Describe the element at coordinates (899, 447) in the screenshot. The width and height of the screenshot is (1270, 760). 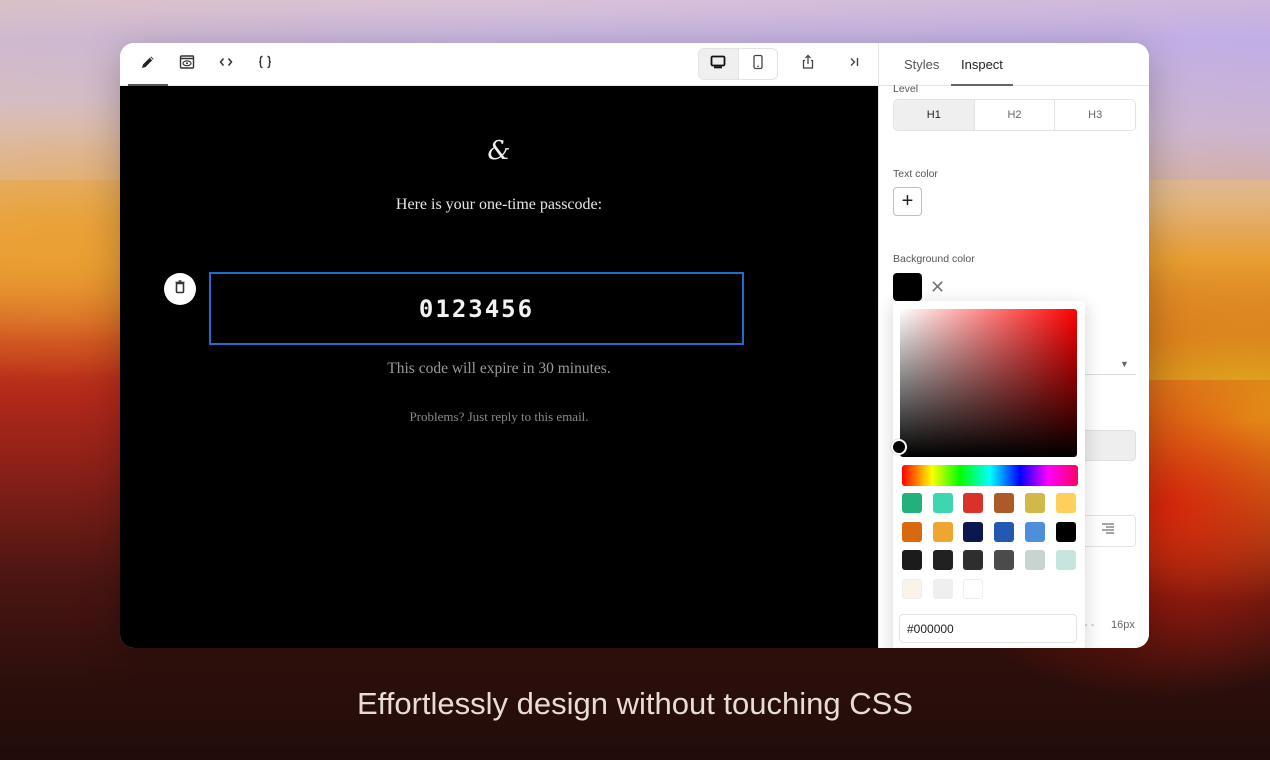
I see `saturation-handle` at that location.